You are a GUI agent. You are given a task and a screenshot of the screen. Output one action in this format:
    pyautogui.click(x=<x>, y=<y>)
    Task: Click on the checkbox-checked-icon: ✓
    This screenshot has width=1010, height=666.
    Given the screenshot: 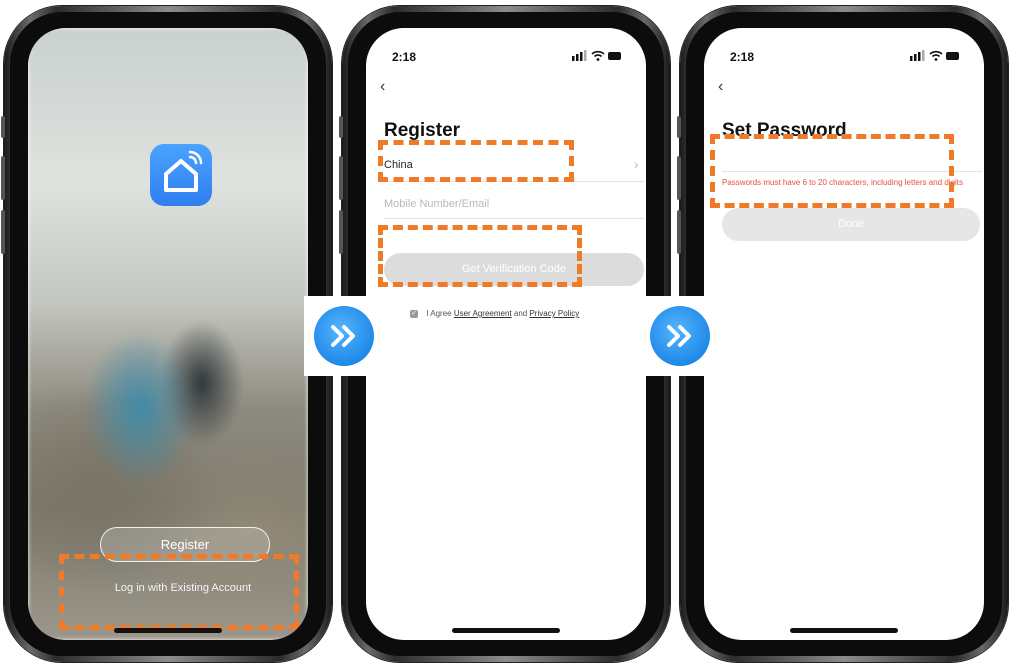 What is the action you would take?
    pyautogui.click(x=414, y=313)
    